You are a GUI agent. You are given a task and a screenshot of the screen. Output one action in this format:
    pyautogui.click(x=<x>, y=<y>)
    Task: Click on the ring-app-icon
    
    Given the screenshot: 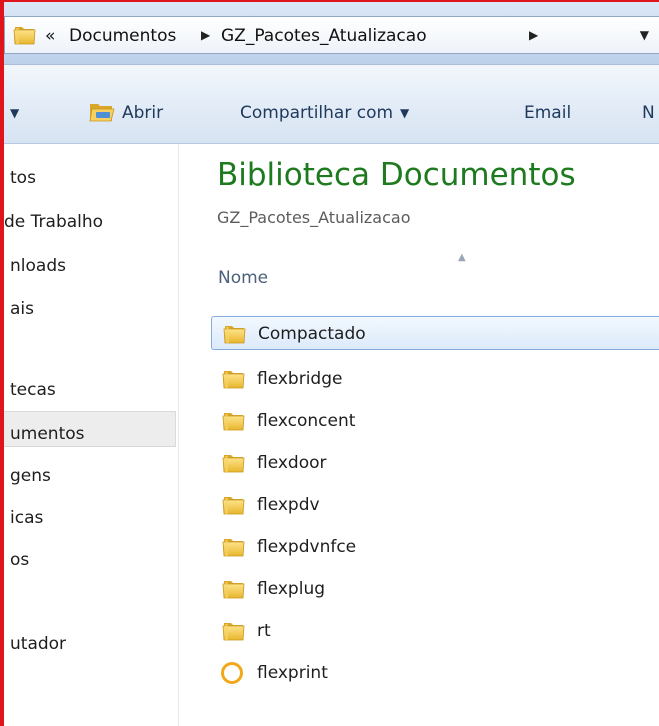 What is the action you would take?
    pyautogui.click(x=232, y=673)
    